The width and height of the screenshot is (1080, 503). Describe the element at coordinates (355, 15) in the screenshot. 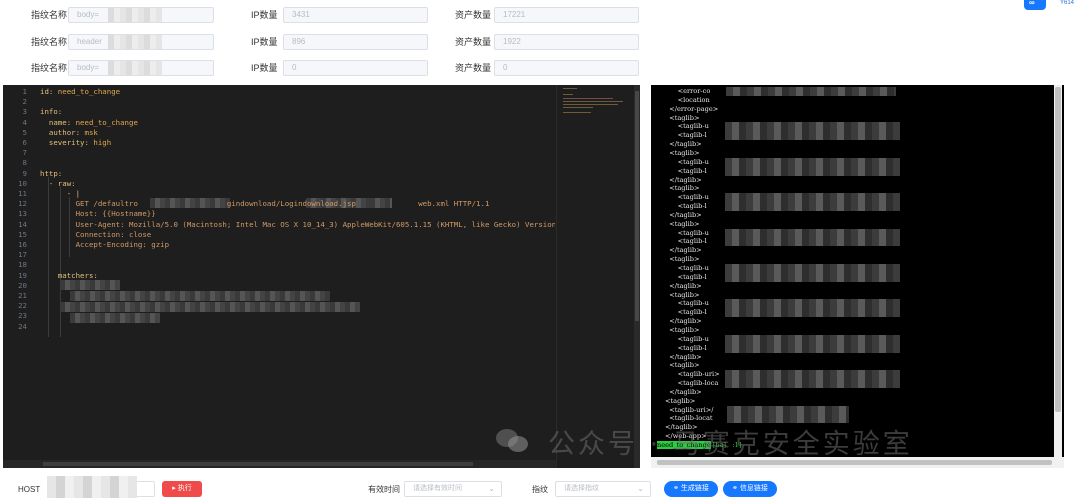

I see `ip-count-field: 3431` at that location.